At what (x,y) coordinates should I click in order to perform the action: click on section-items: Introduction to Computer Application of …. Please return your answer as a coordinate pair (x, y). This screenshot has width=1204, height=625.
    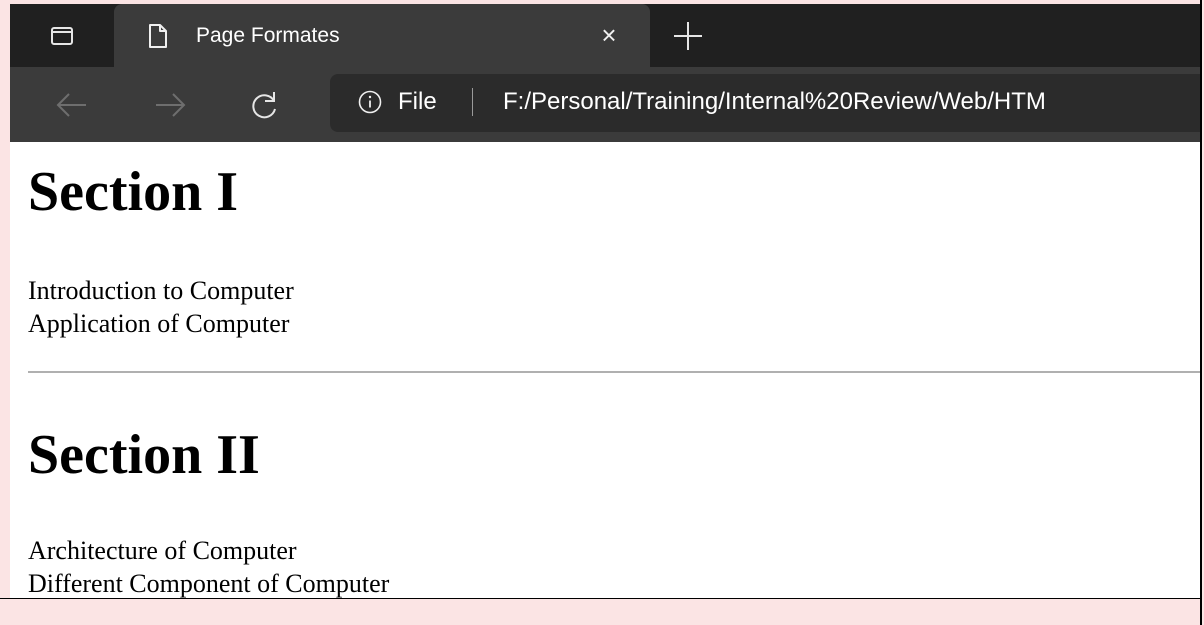
    Looking at the image, I should click on (161, 307).